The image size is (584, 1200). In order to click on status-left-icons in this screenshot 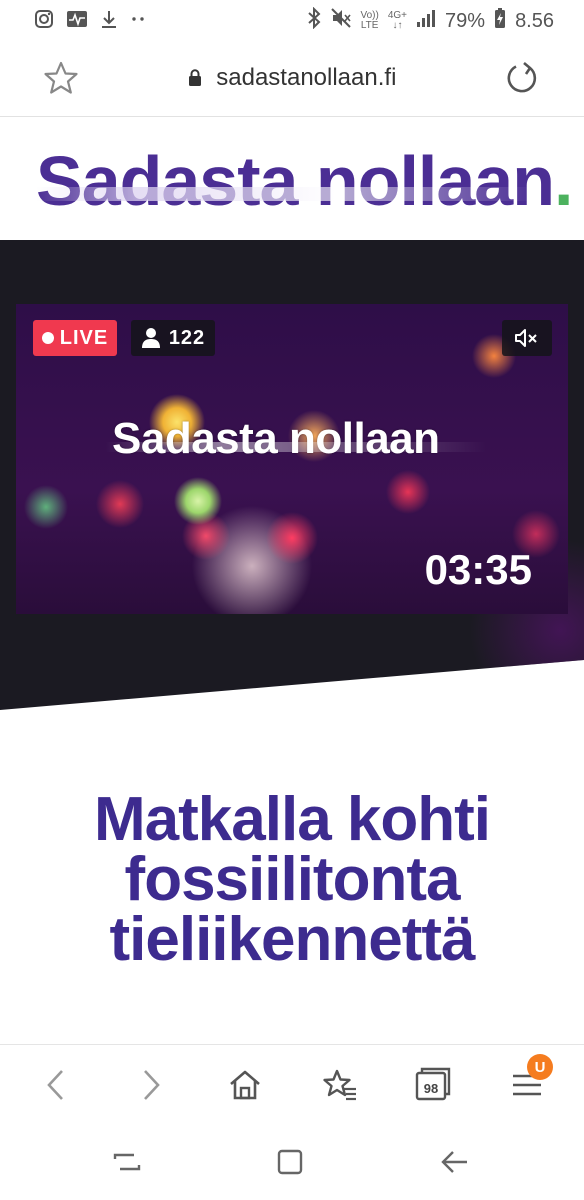, I will do `click(90, 22)`.